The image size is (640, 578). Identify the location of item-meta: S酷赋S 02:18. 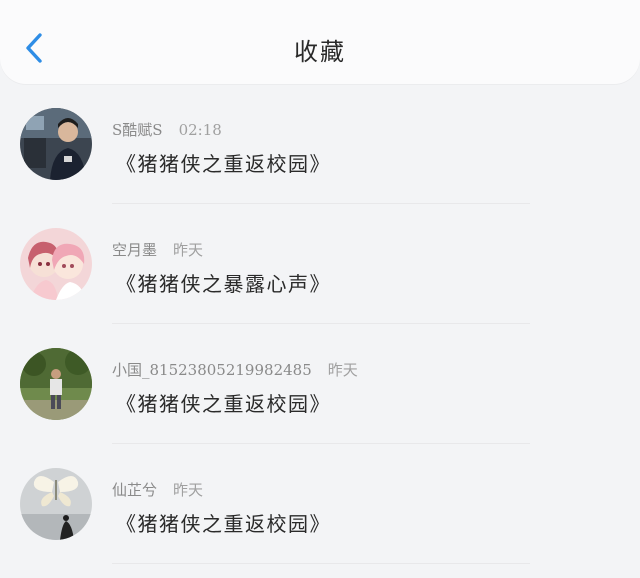
(167, 129).